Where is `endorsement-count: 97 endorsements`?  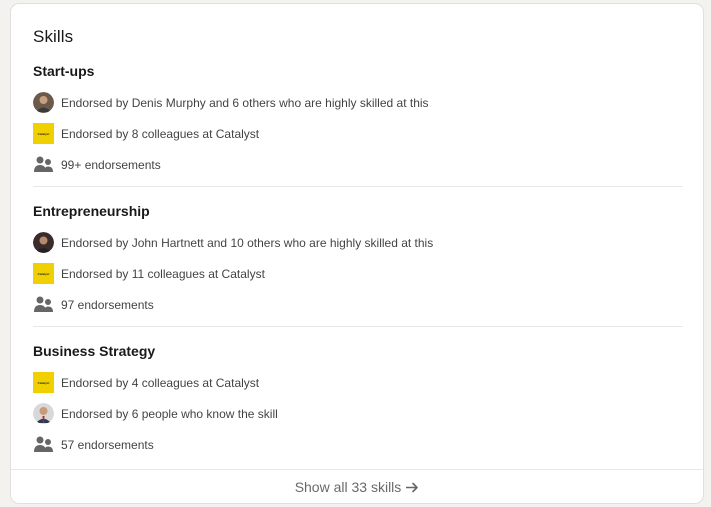
endorsement-count: 97 endorsements is located at coordinates (107, 304).